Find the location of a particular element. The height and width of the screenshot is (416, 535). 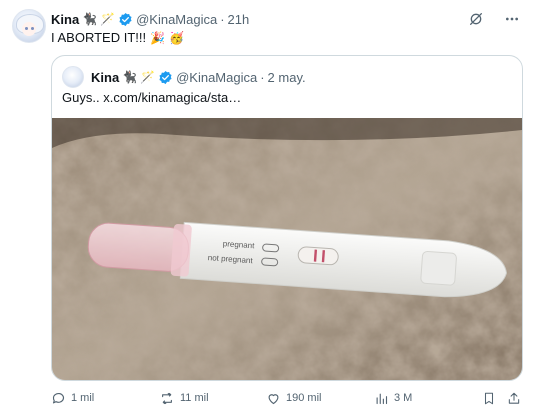

quoted-text-content: Guys.. is located at coordinates (81, 97).